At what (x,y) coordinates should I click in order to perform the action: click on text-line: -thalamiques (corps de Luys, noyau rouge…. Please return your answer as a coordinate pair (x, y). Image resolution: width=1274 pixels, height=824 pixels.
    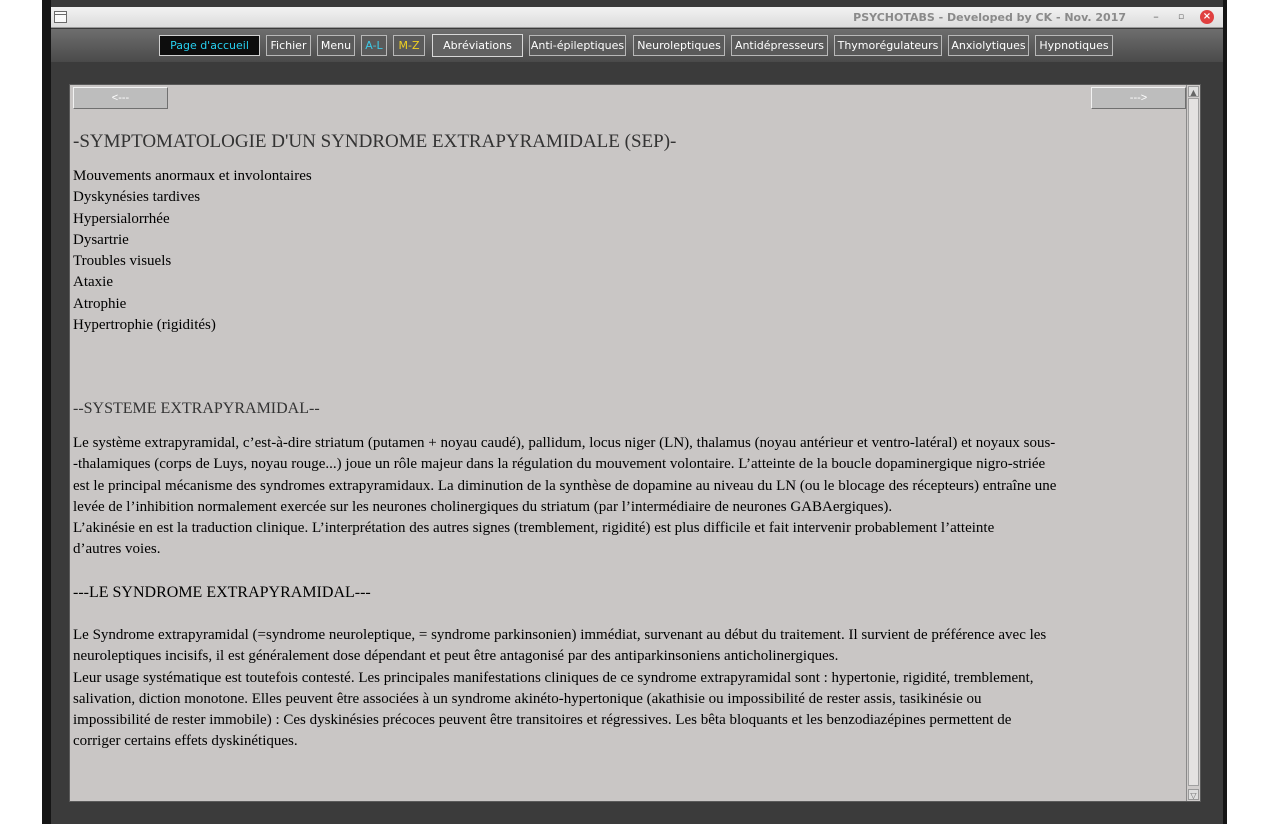
    Looking at the image, I should click on (559, 464).